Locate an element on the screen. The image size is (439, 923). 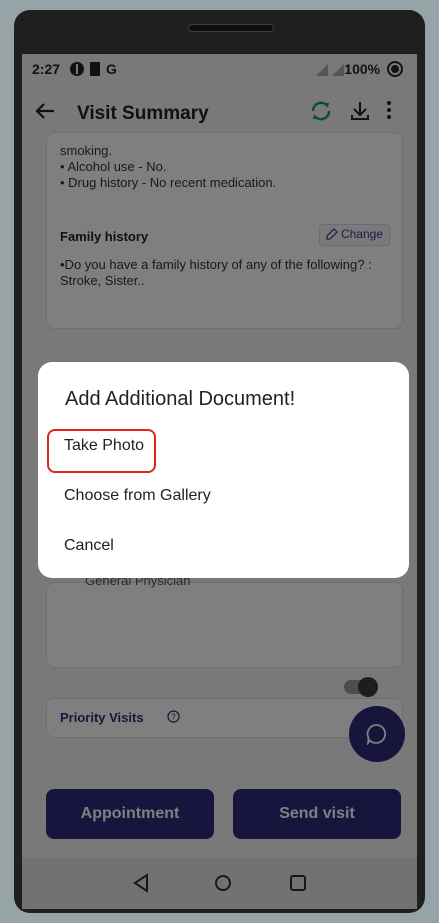
cancel-option: Cancel is located at coordinates (89, 546).